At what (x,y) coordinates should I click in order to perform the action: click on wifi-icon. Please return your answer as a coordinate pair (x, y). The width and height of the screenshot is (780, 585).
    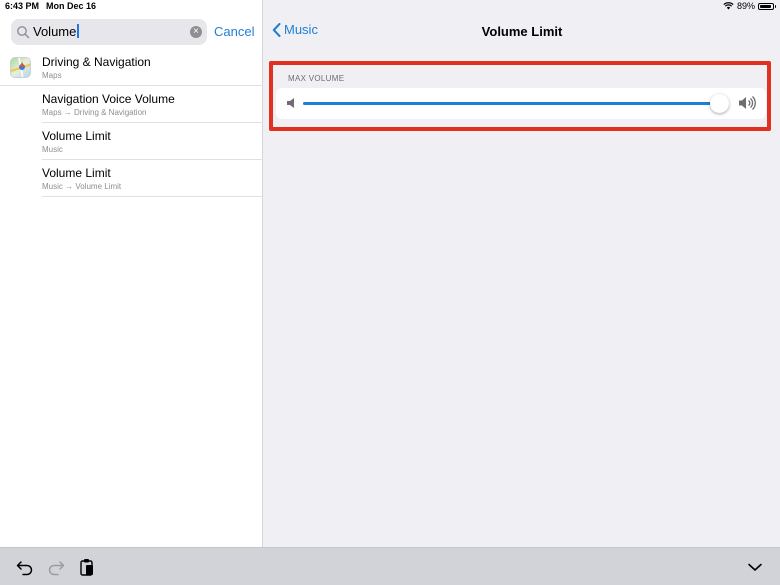
    Looking at the image, I should click on (728, 6).